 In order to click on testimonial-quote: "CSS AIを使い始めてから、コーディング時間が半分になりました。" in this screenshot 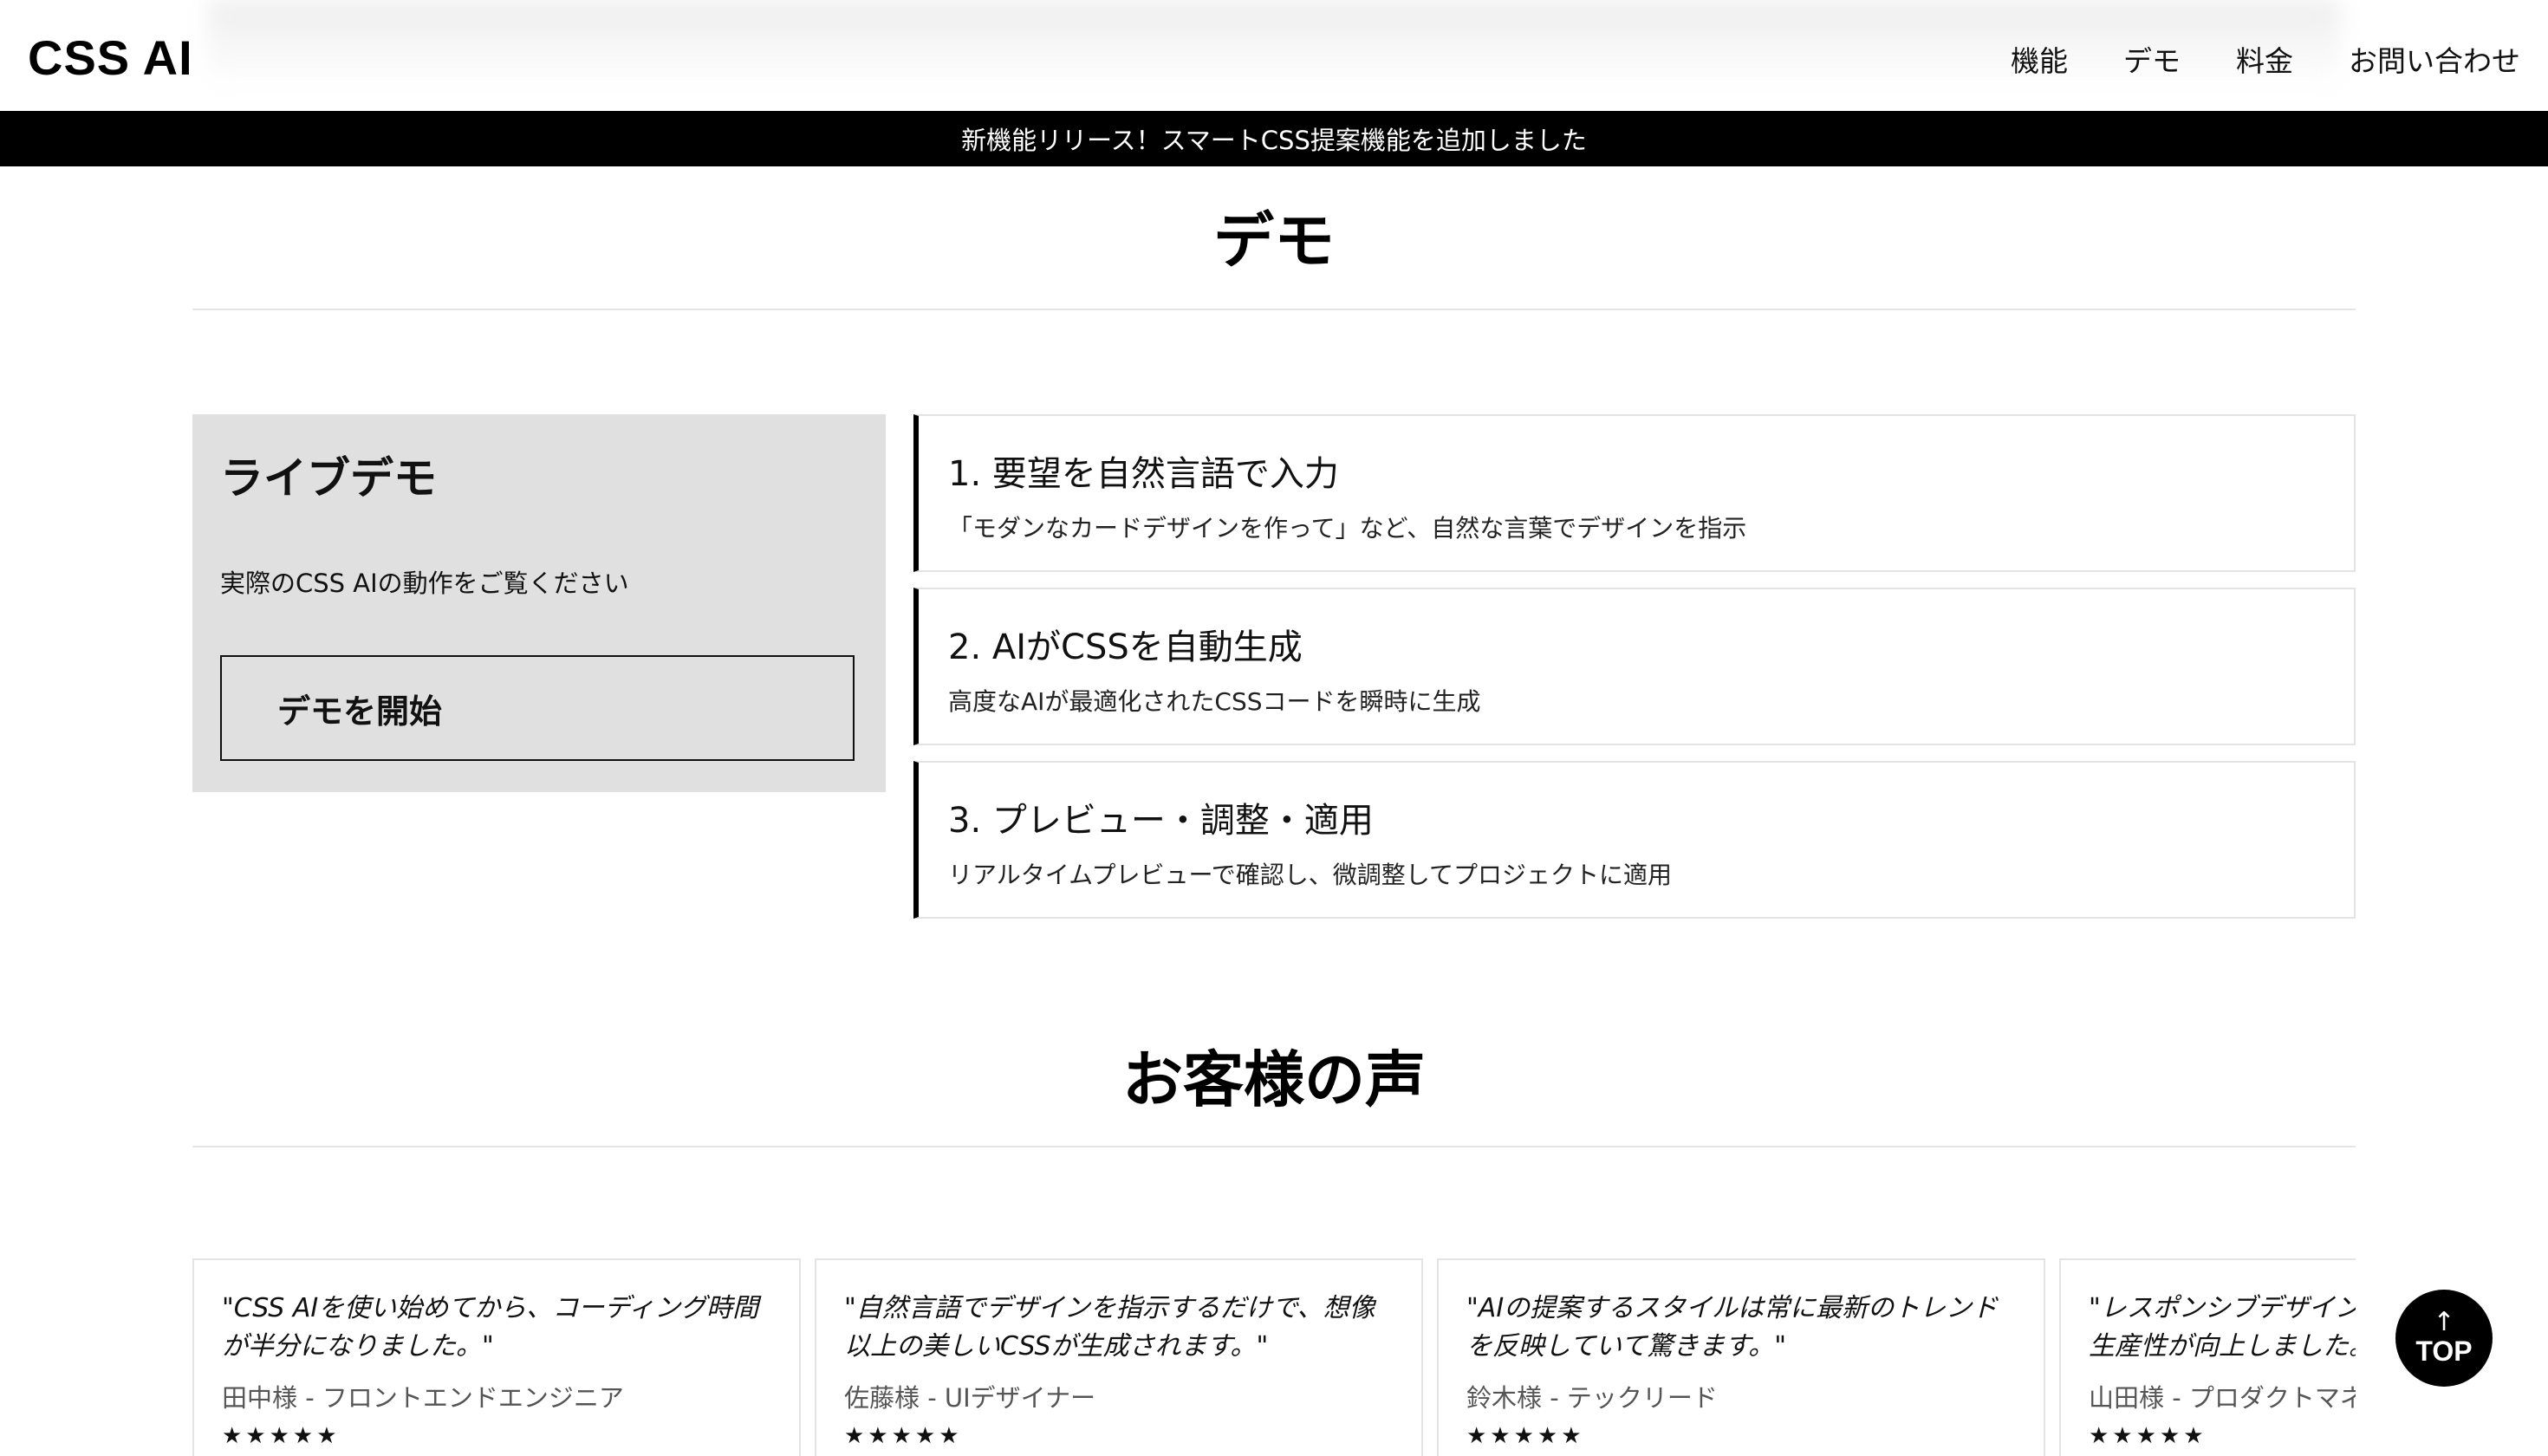, I will do `click(490, 1327)`.